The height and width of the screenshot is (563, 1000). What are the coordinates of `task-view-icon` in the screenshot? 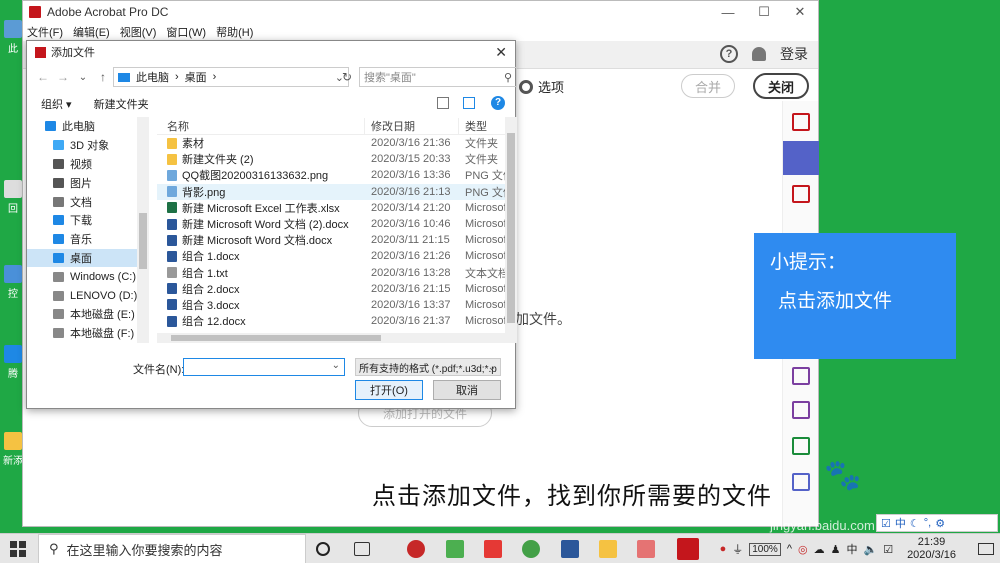 It's located at (362, 549).